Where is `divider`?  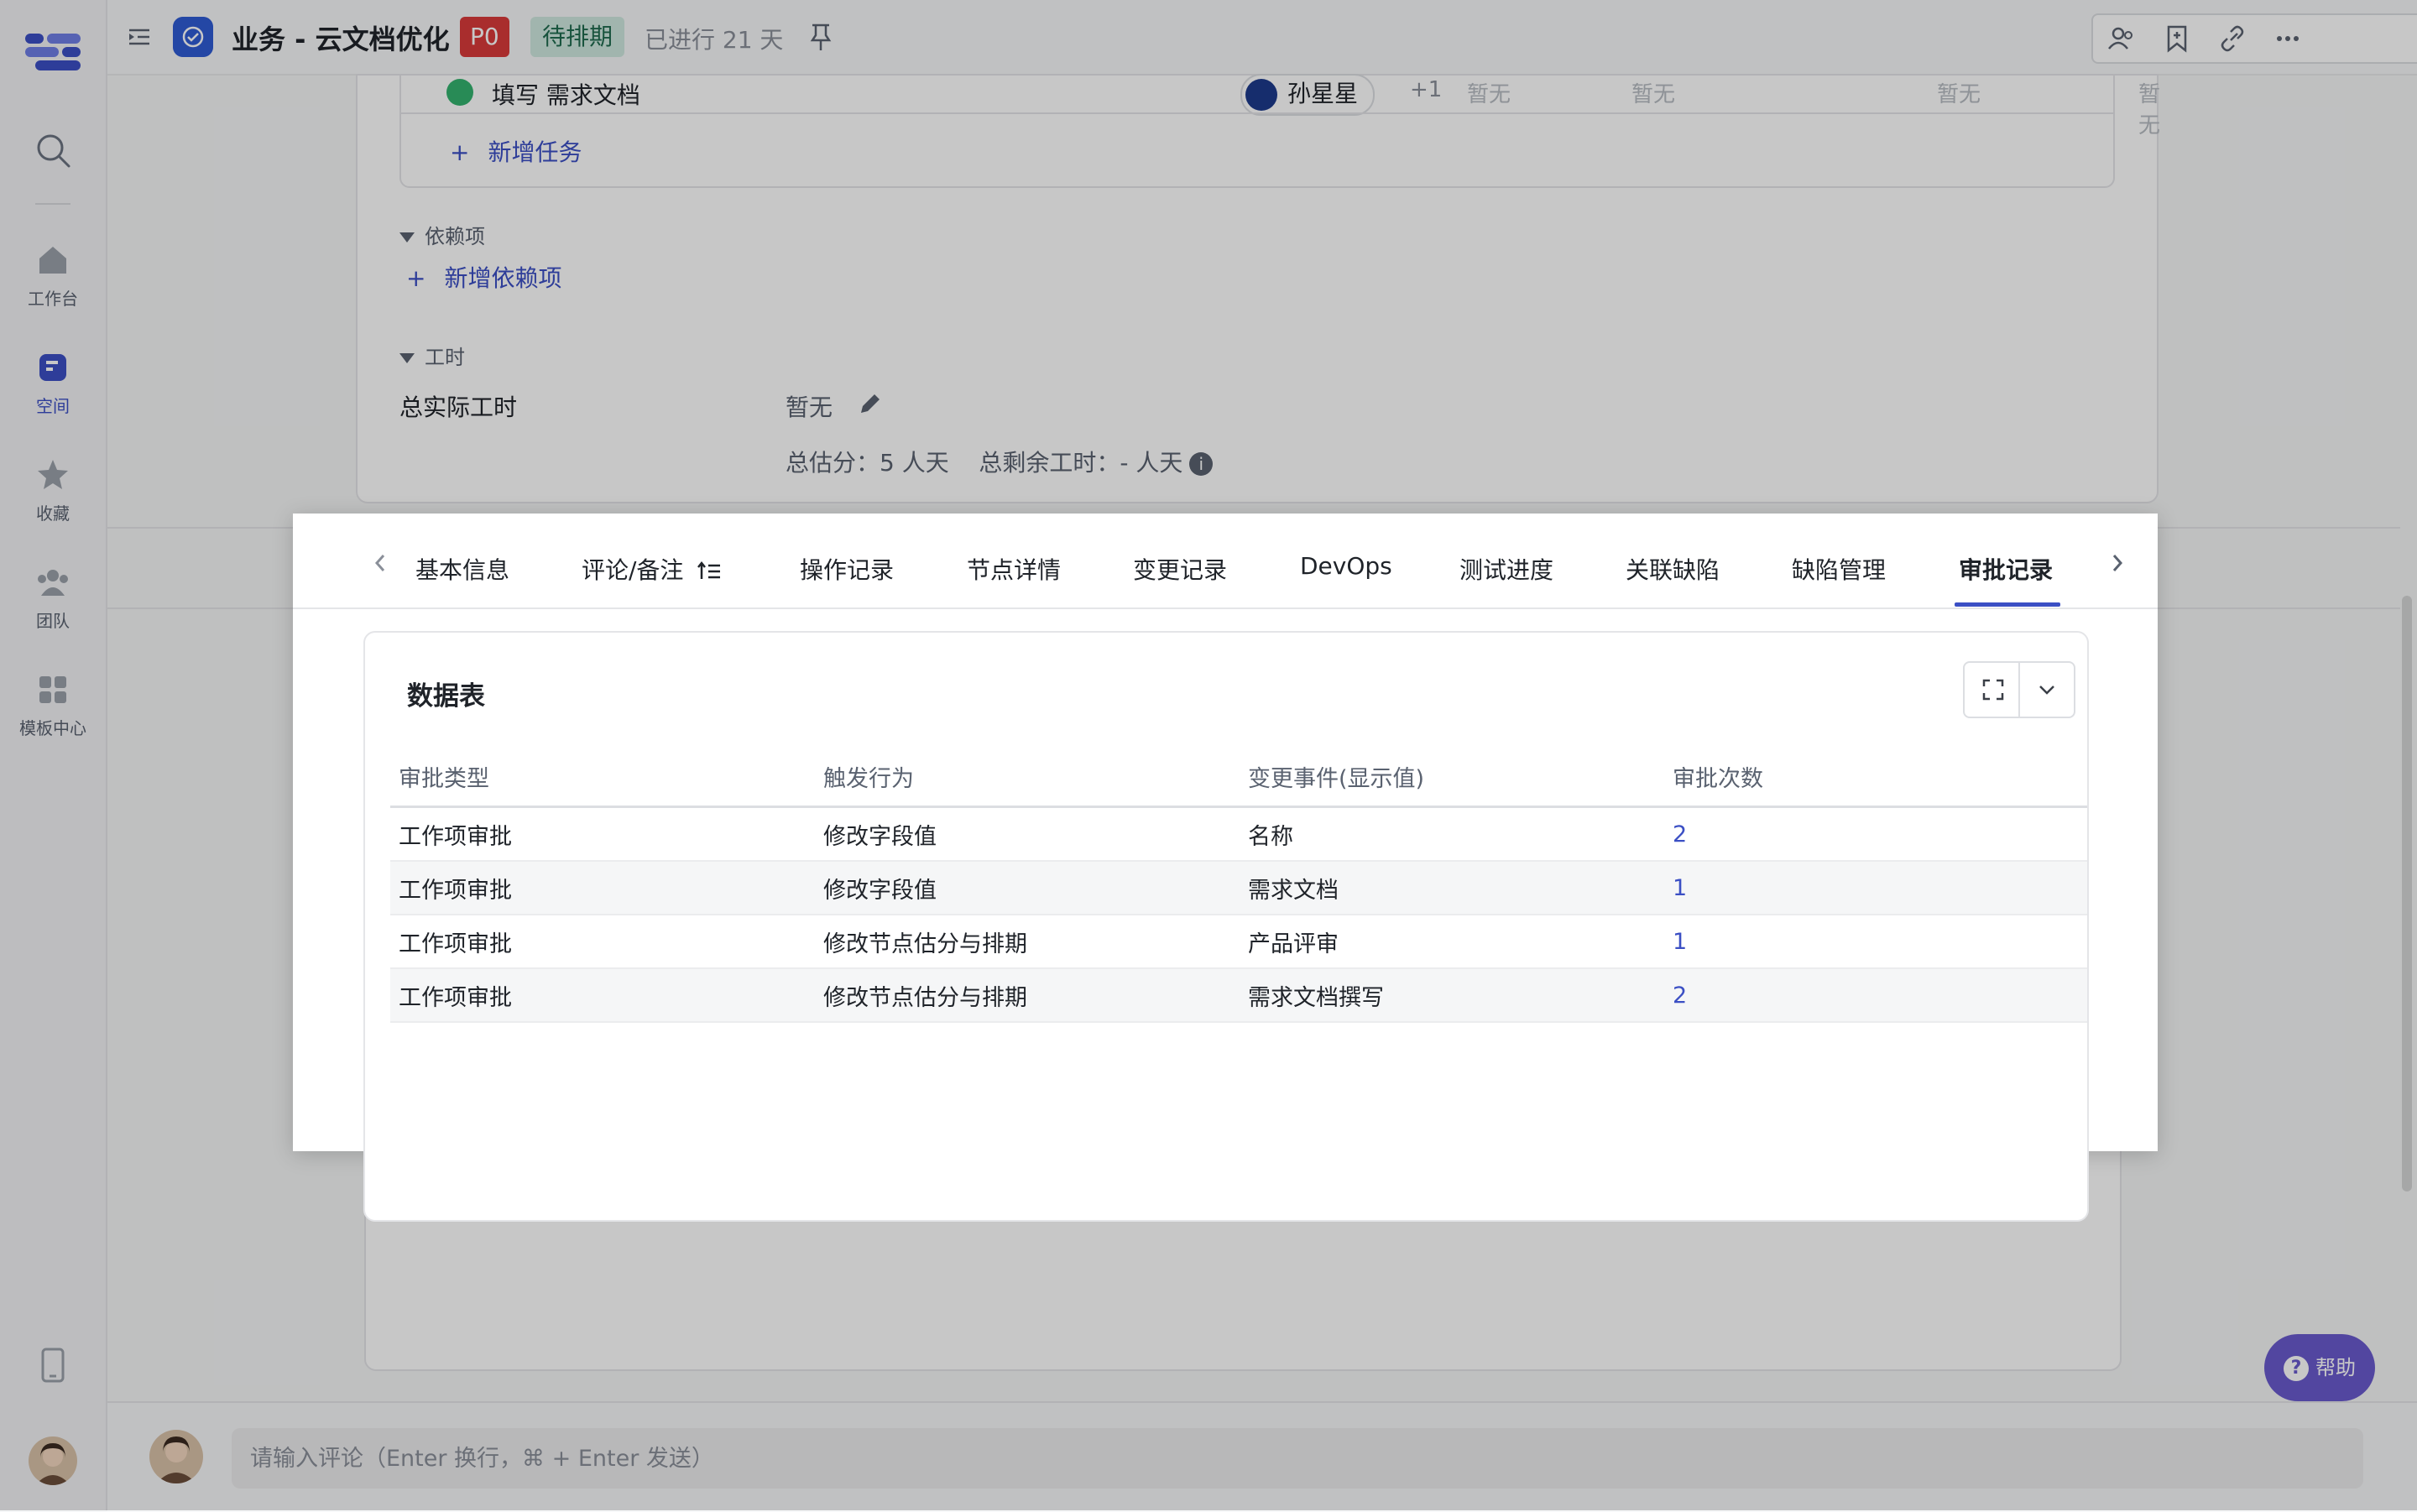
divider is located at coordinates (2019, 690).